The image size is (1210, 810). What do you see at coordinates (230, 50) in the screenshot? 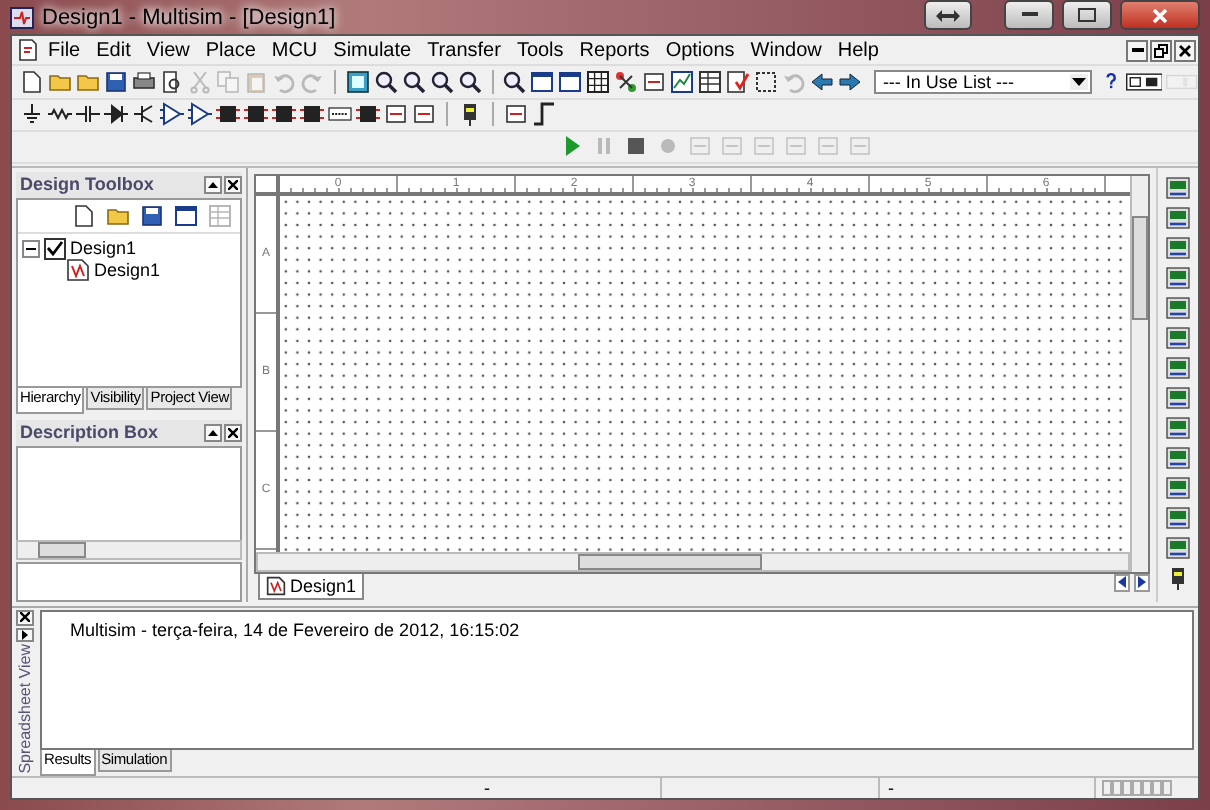
I see `menu-item: Place` at bounding box center [230, 50].